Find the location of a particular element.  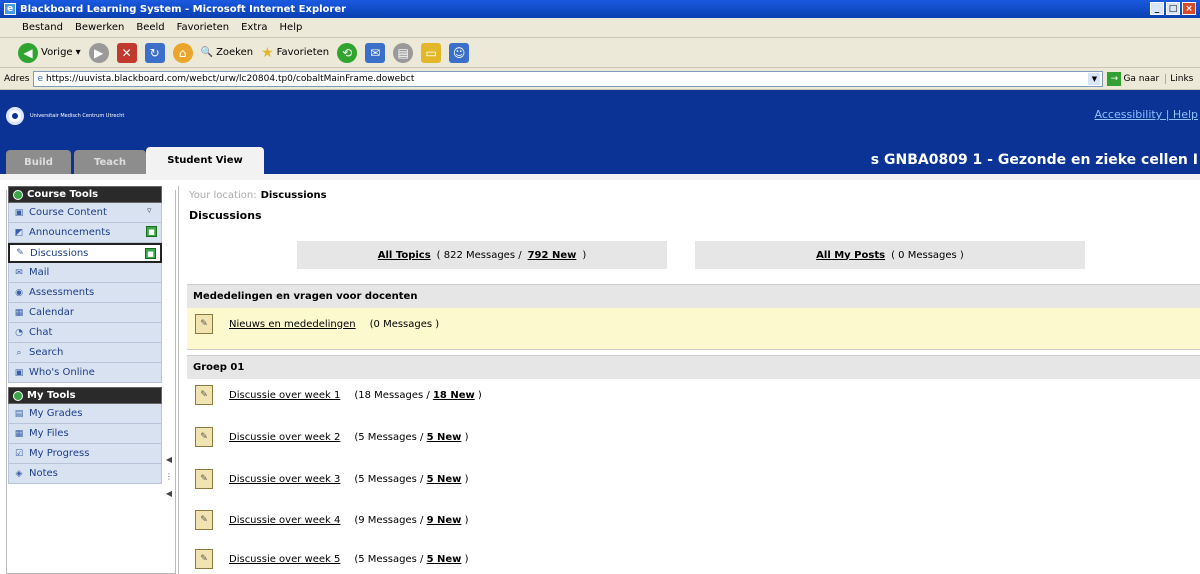

institution-logo: Universitair Medisch Centrum Utrecht is located at coordinates (65, 116).